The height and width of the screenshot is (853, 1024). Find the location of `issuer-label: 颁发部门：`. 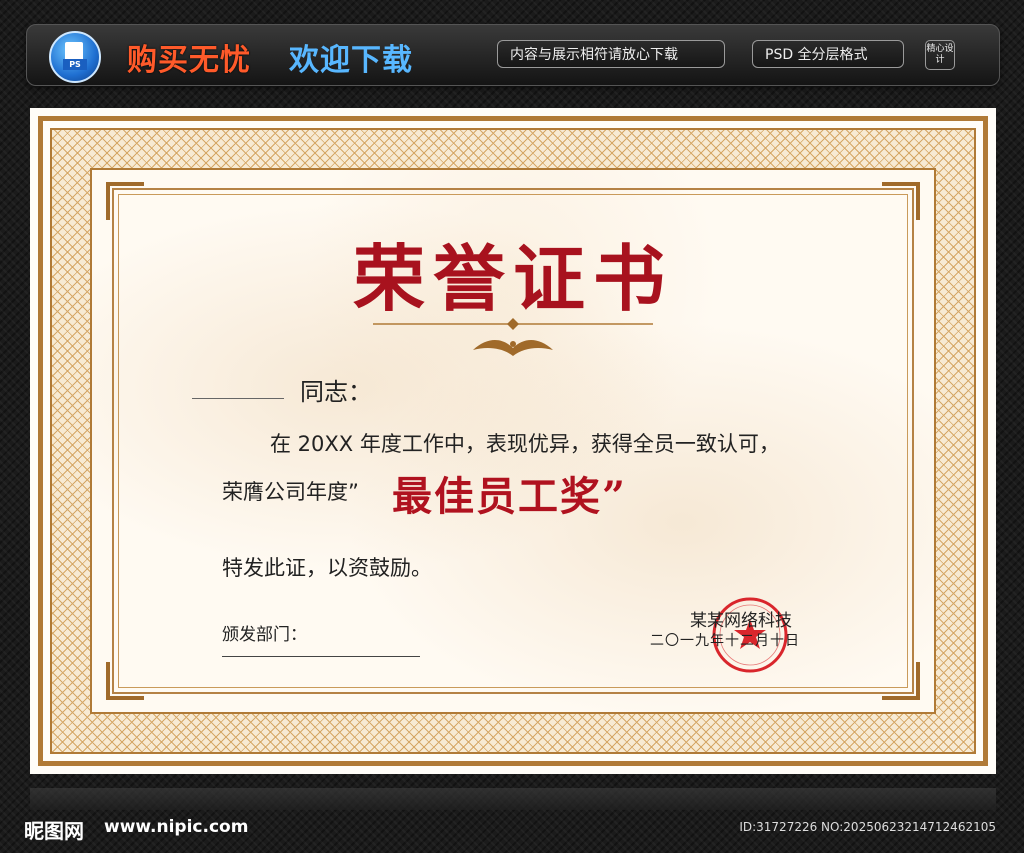

issuer-label: 颁发部门： is located at coordinates (264, 635).